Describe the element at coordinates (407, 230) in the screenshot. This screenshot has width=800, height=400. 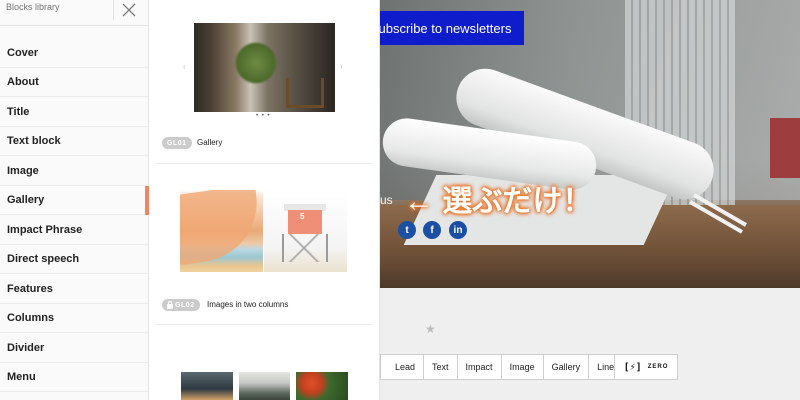
I see `twitter-icon: t` at that location.